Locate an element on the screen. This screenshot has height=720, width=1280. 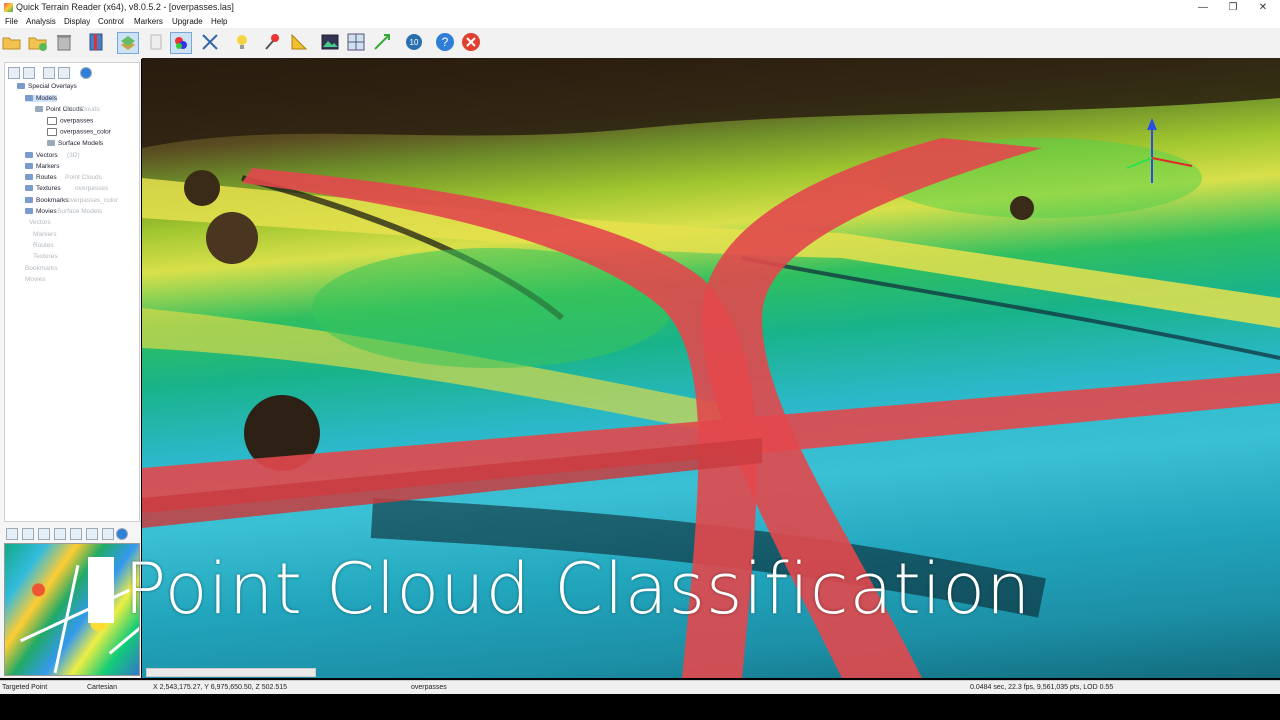
menu-analysis: Analysis is located at coordinates (41, 21).